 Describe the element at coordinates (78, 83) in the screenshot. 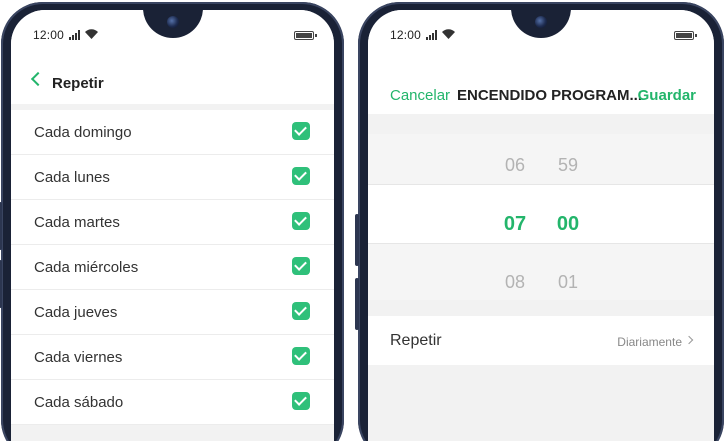

I see `page-title: Repetir` at that location.